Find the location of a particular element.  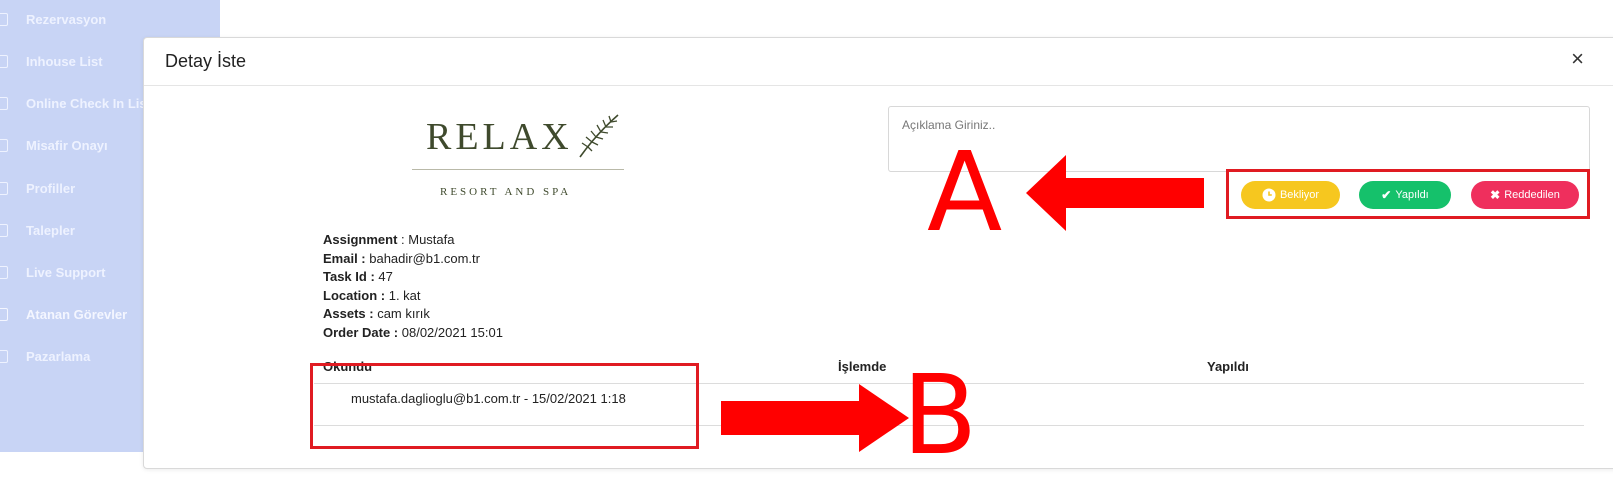

order-date-label: Order Date : is located at coordinates (361, 332).